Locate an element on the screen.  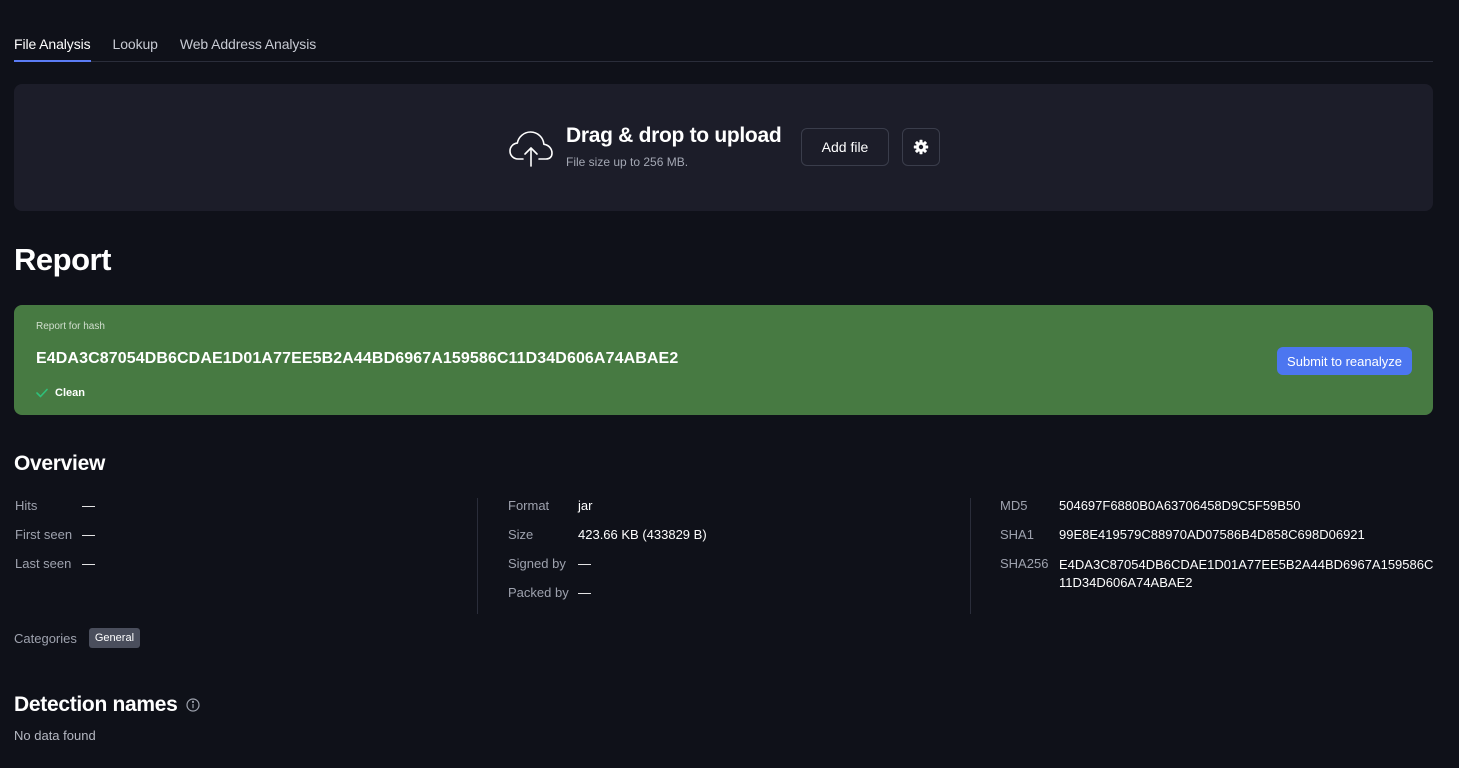
overview-row-format: Format jar is located at coordinates (607, 512).